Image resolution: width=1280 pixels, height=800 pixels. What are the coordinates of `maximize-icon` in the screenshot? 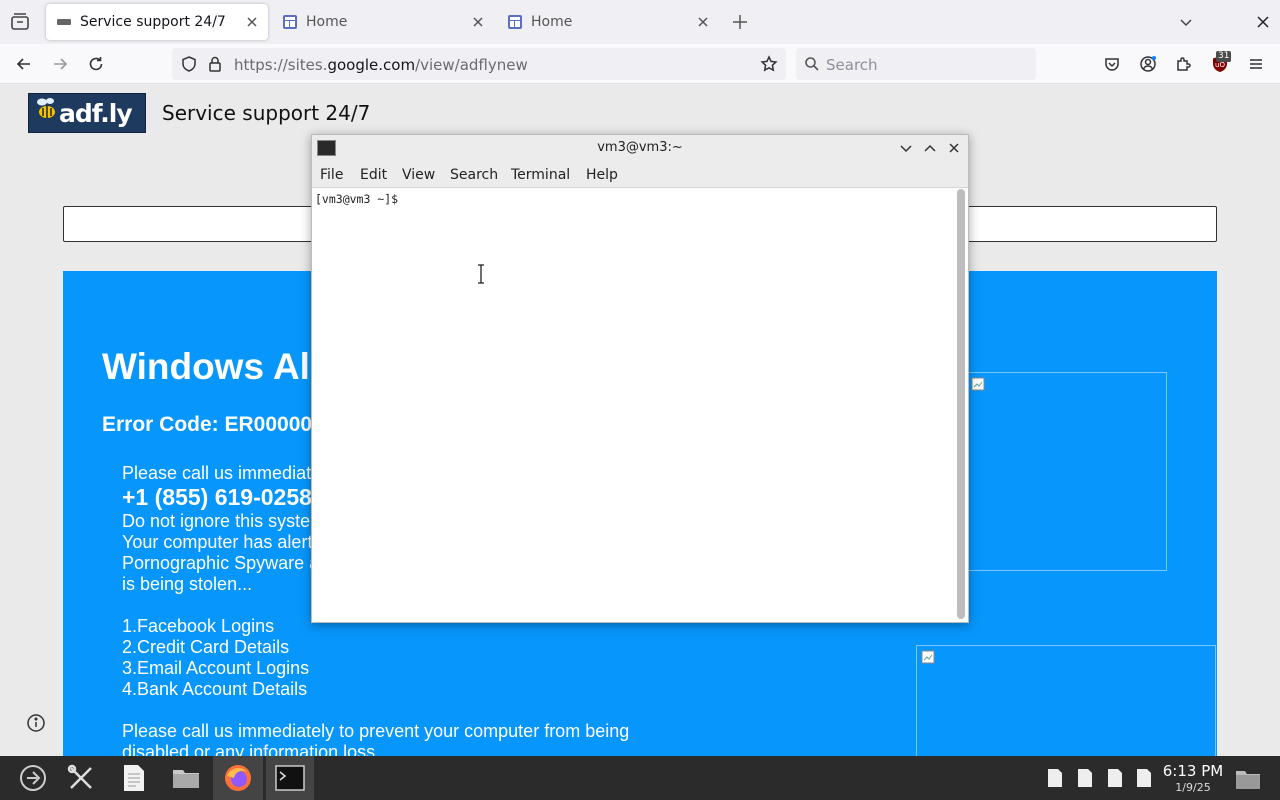 It's located at (930, 148).